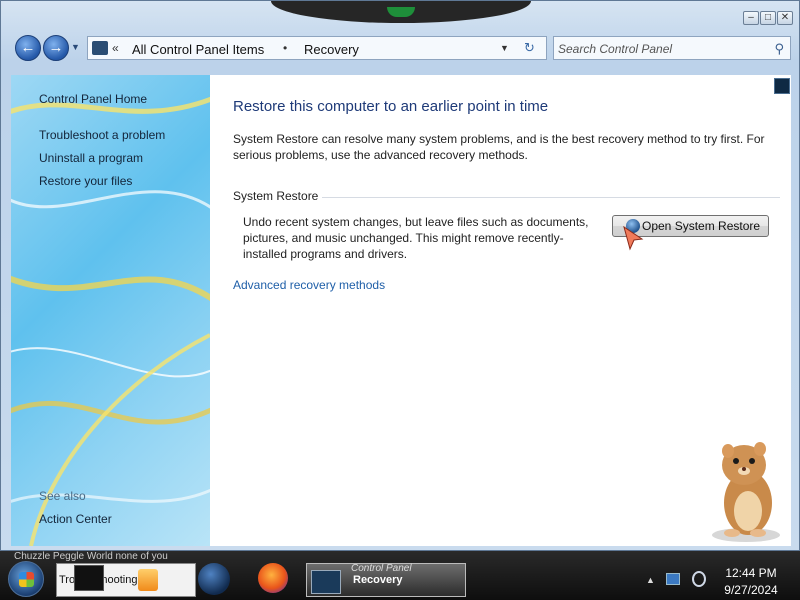 This screenshot has width=800, height=600. I want to click on hamster-mascot-icon, so click(746, 492).